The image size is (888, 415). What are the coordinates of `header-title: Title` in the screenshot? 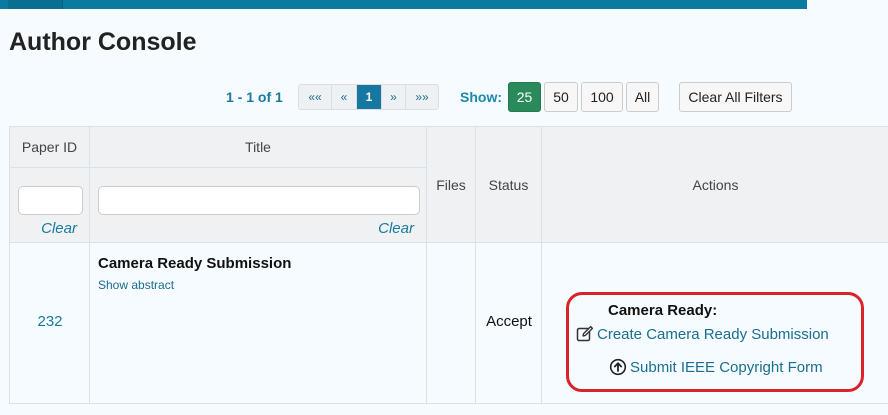 It's located at (258, 147).